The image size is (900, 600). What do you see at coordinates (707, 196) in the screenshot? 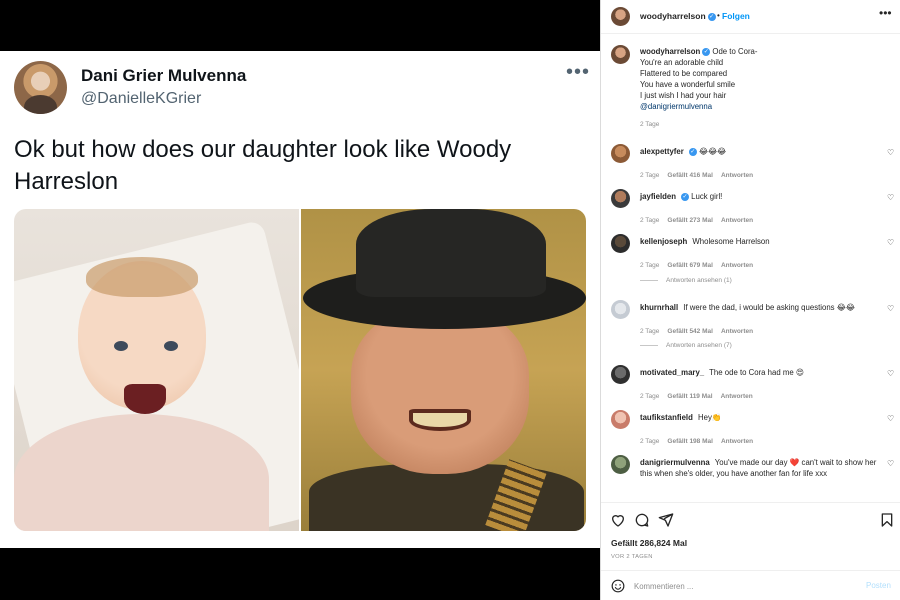
I see `comment-text: Luck girl!` at bounding box center [707, 196].